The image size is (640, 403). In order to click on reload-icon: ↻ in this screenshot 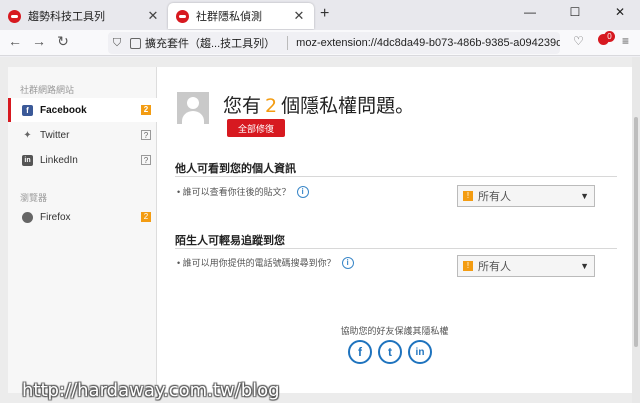, I will do `click(63, 41)`.